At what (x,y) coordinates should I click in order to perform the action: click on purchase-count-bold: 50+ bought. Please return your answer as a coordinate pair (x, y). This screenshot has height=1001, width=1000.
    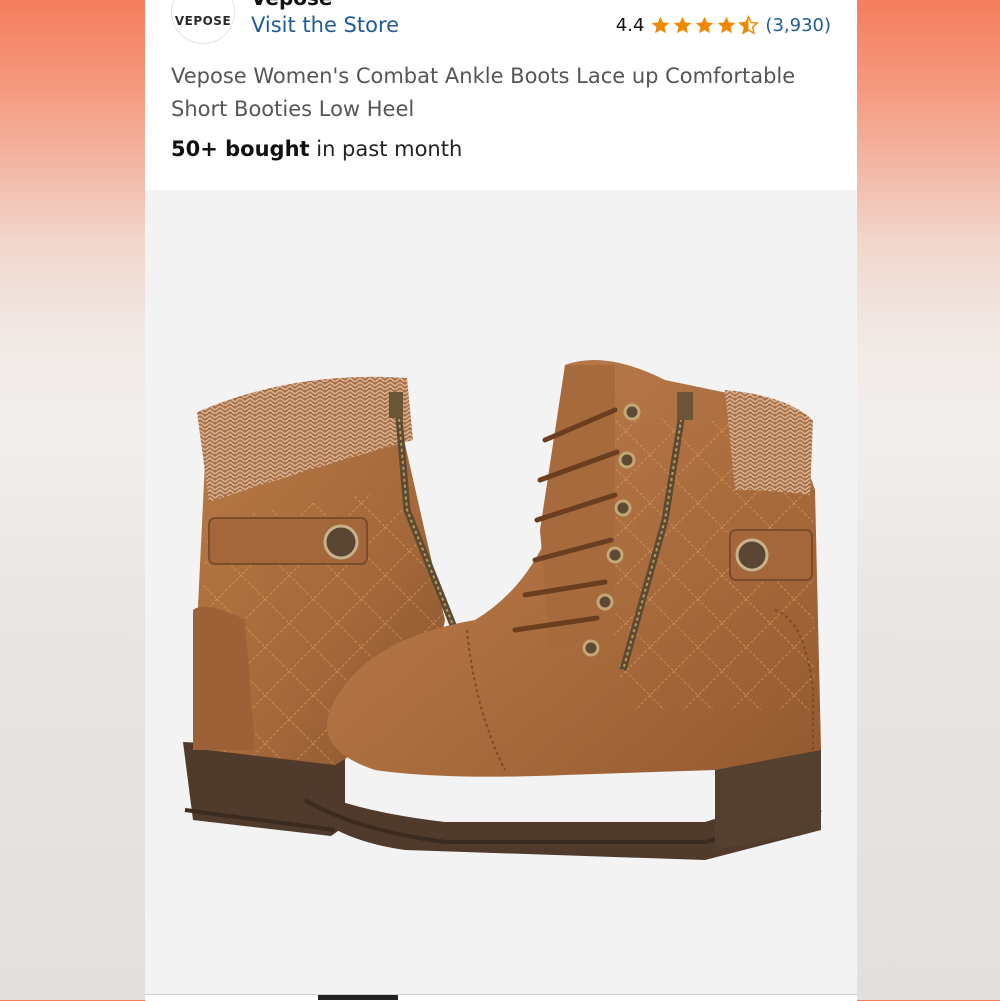
    Looking at the image, I should click on (240, 149).